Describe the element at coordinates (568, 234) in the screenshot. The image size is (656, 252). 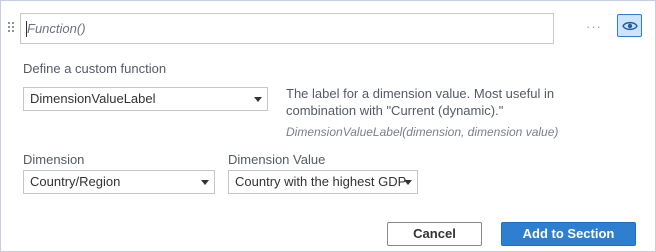
I see `add-to-section-button: Add to Section` at that location.